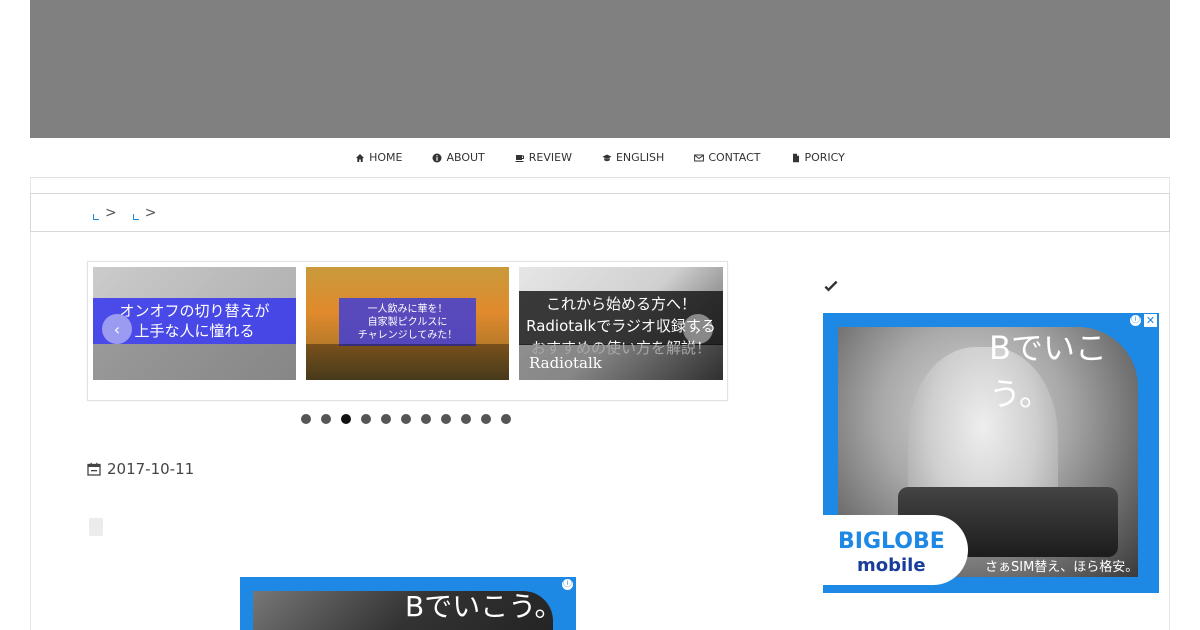 The image size is (1200, 630). What do you see at coordinates (891, 541) in the screenshot?
I see `logo-top-text: BIGLOBE` at bounding box center [891, 541].